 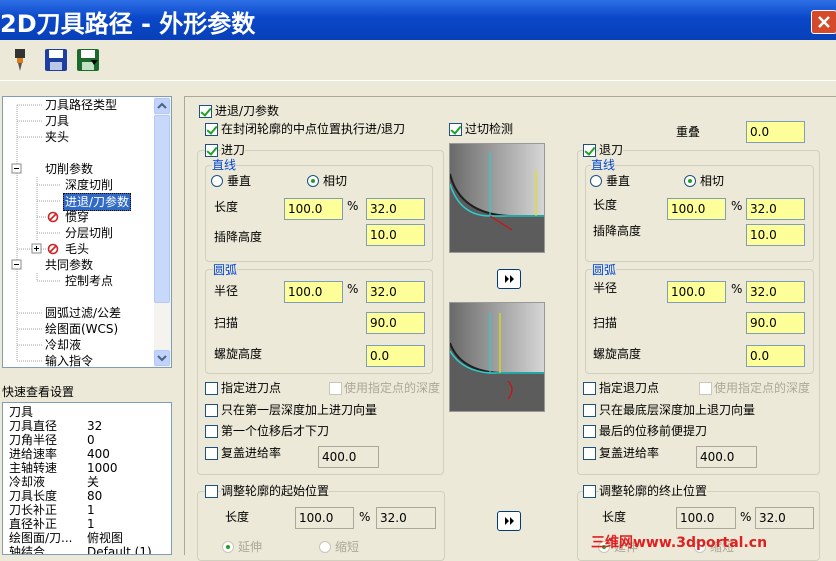 What do you see at coordinates (455, 129) in the screenshot?
I see `overcut-checkbox` at bounding box center [455, 129].